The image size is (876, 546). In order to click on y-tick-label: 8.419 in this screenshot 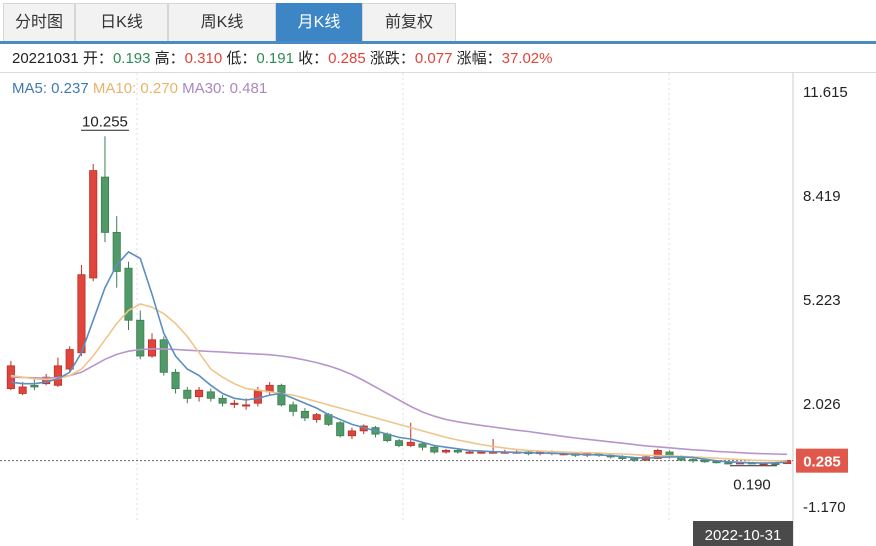, I will do `click(822, 196)`.